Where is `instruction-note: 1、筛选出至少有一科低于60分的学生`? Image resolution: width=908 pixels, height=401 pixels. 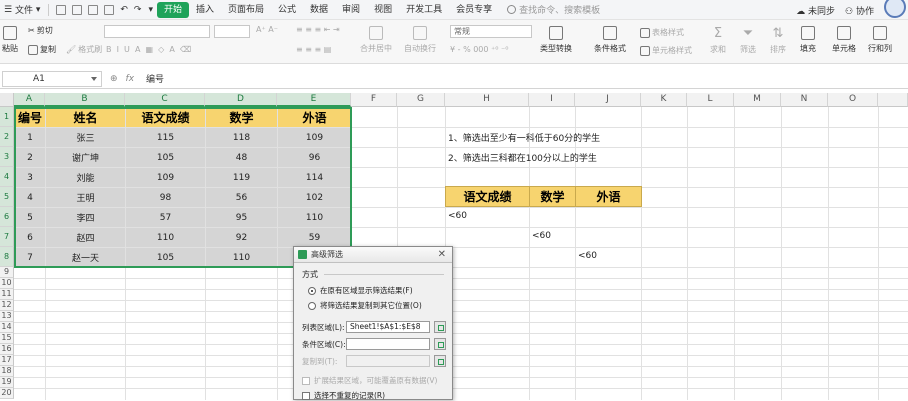 instruction-note: 1、筛选出至少有一科低于60分的学生 is located at coordinates (524, 137).